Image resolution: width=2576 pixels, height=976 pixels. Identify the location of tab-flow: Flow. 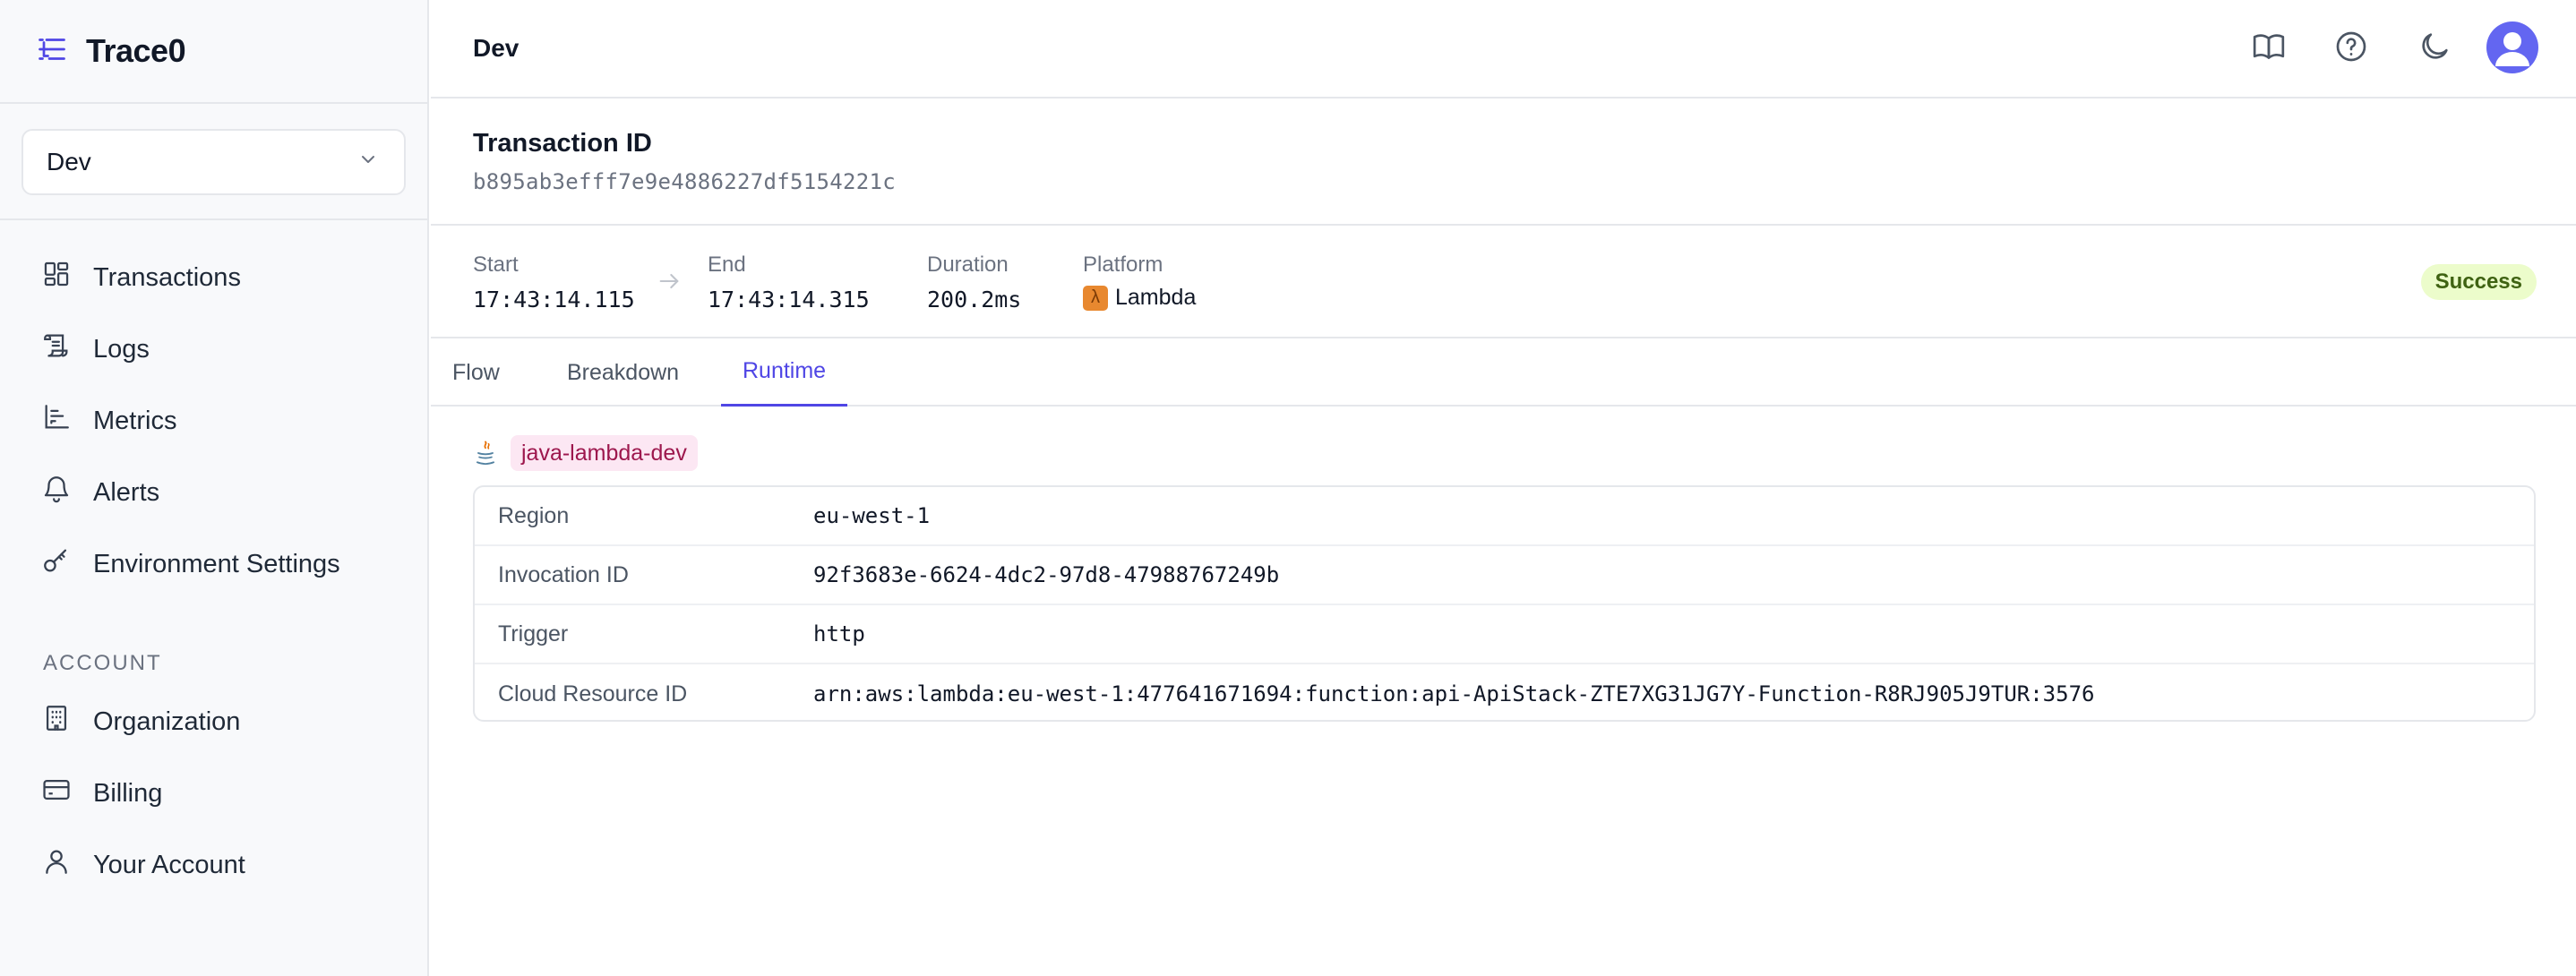
(476, 373).